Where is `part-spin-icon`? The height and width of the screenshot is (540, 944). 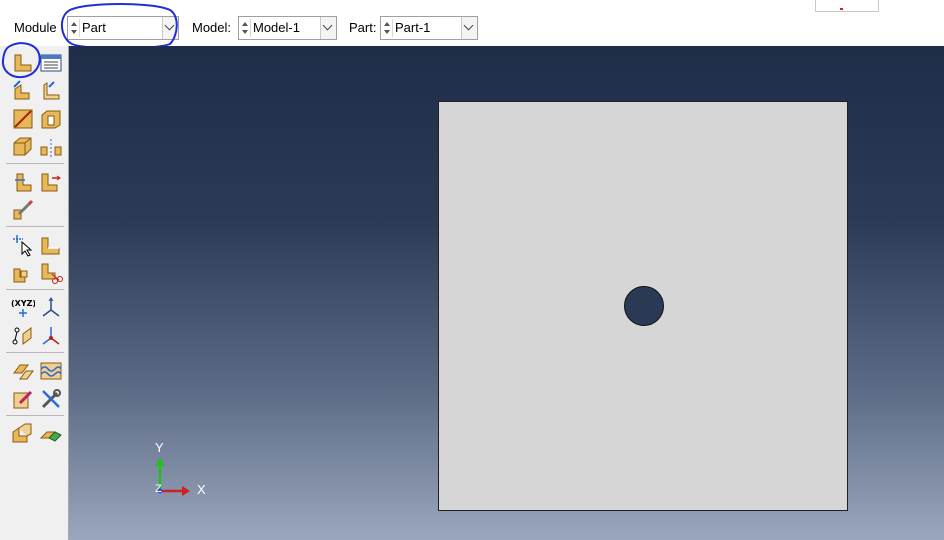
part-spin-icon is located at coordinates (388, 28).